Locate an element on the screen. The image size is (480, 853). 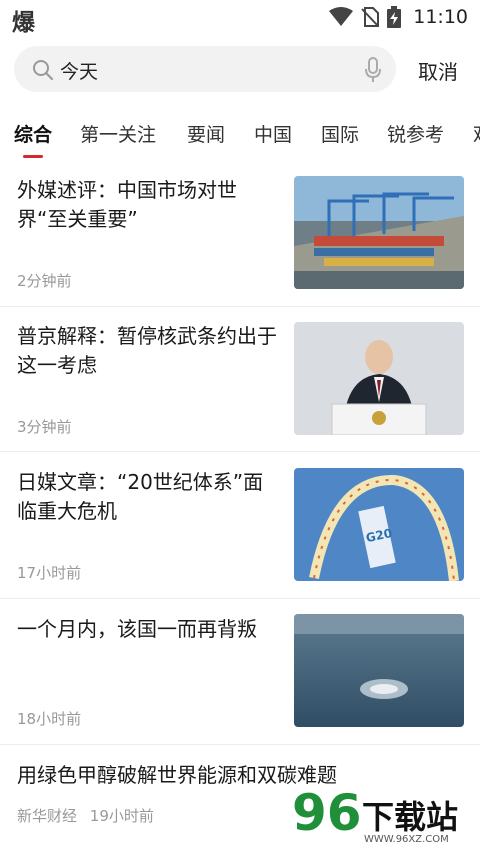
no-sim-icon is located at coordinates (370, 17).